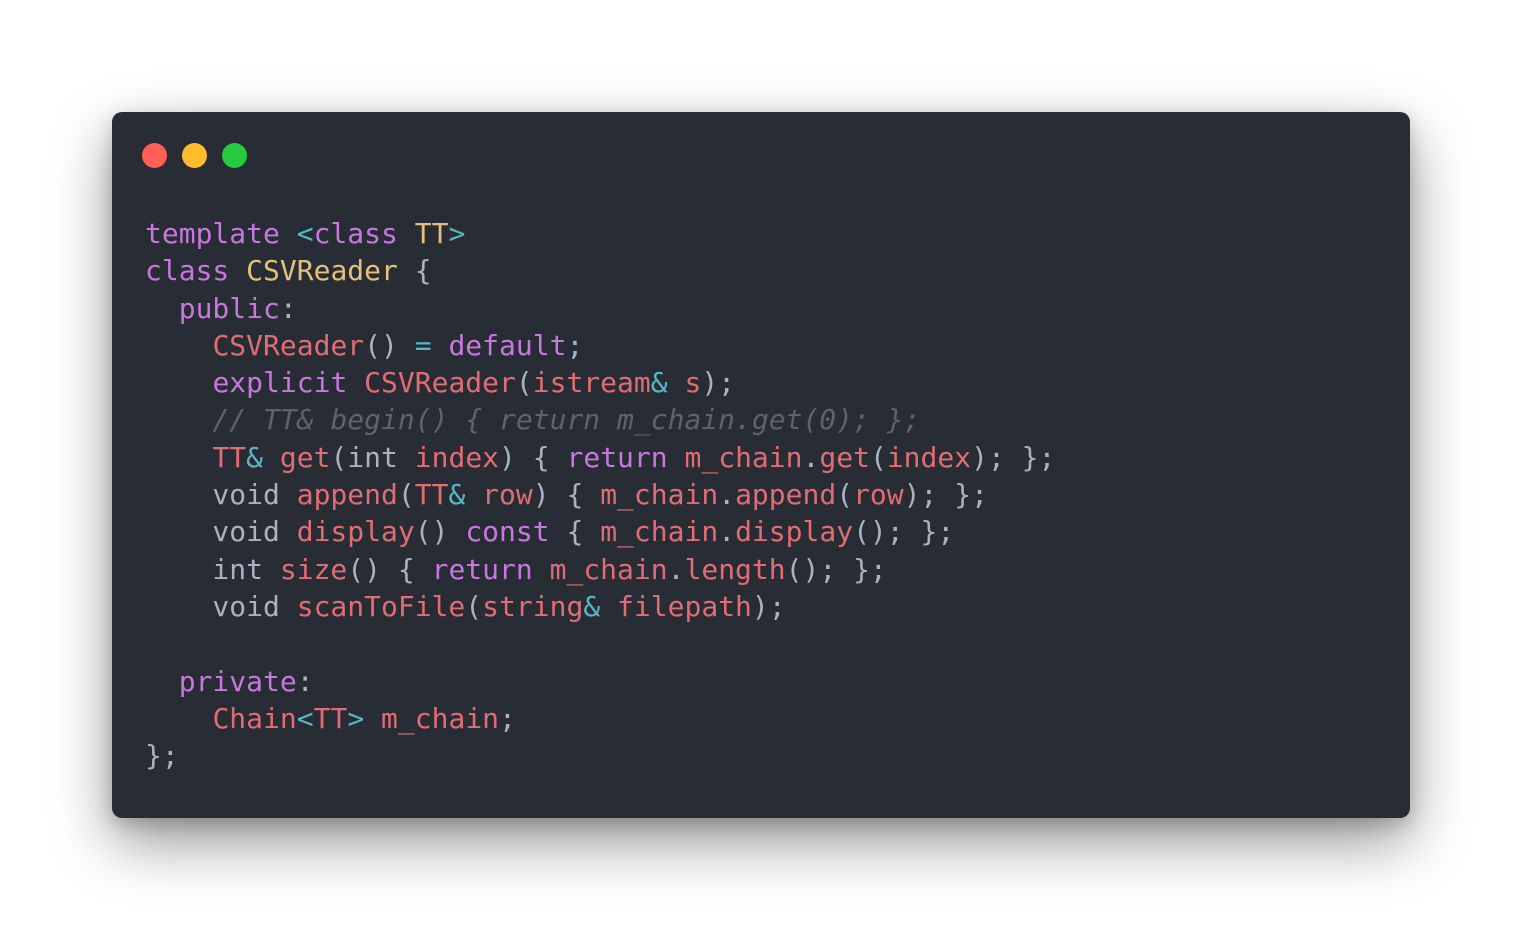 This screenshot has height=930, width=1522. I want to click on code-token-punctuation: (int, so click(372, 457).